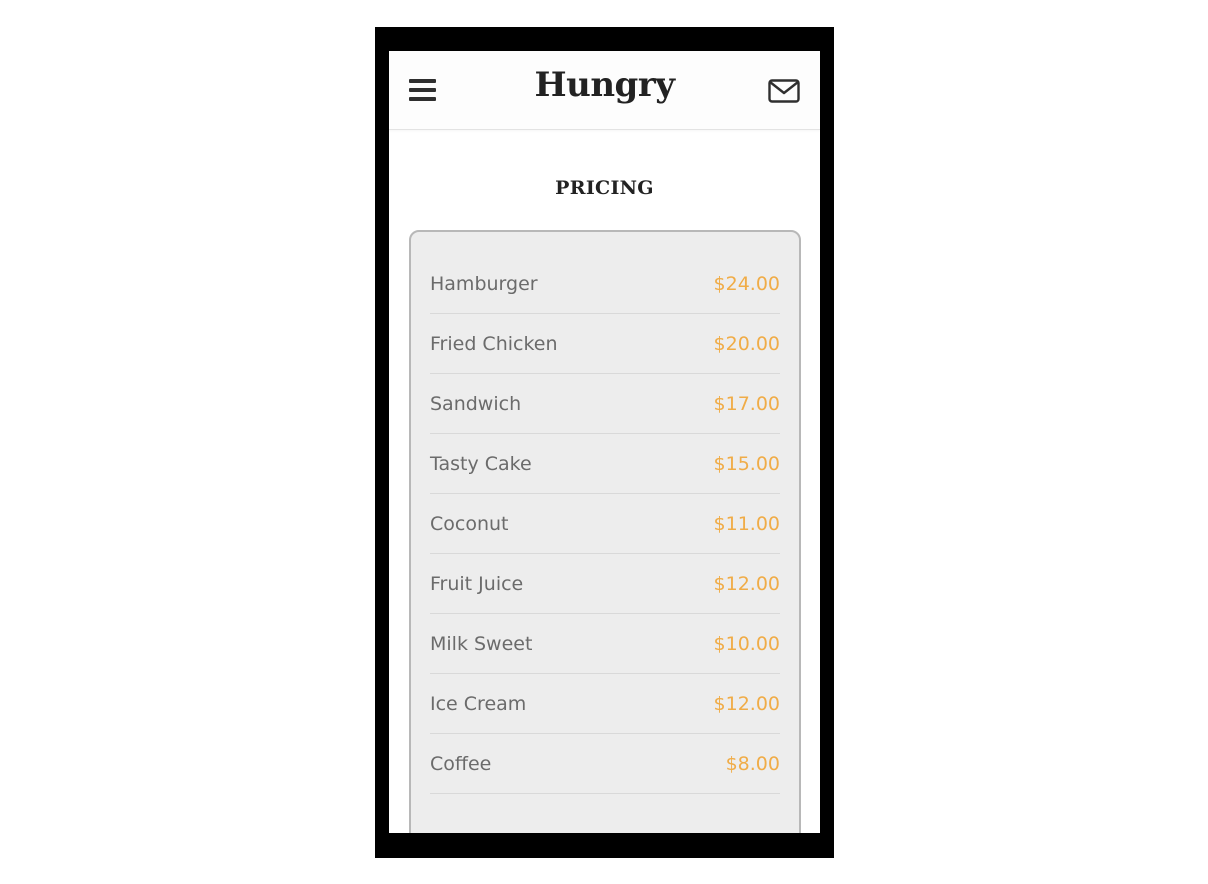 The width and height of the screenshot is (1208, 884). I want to click on item-name: Hamburger, so click(484, 284).